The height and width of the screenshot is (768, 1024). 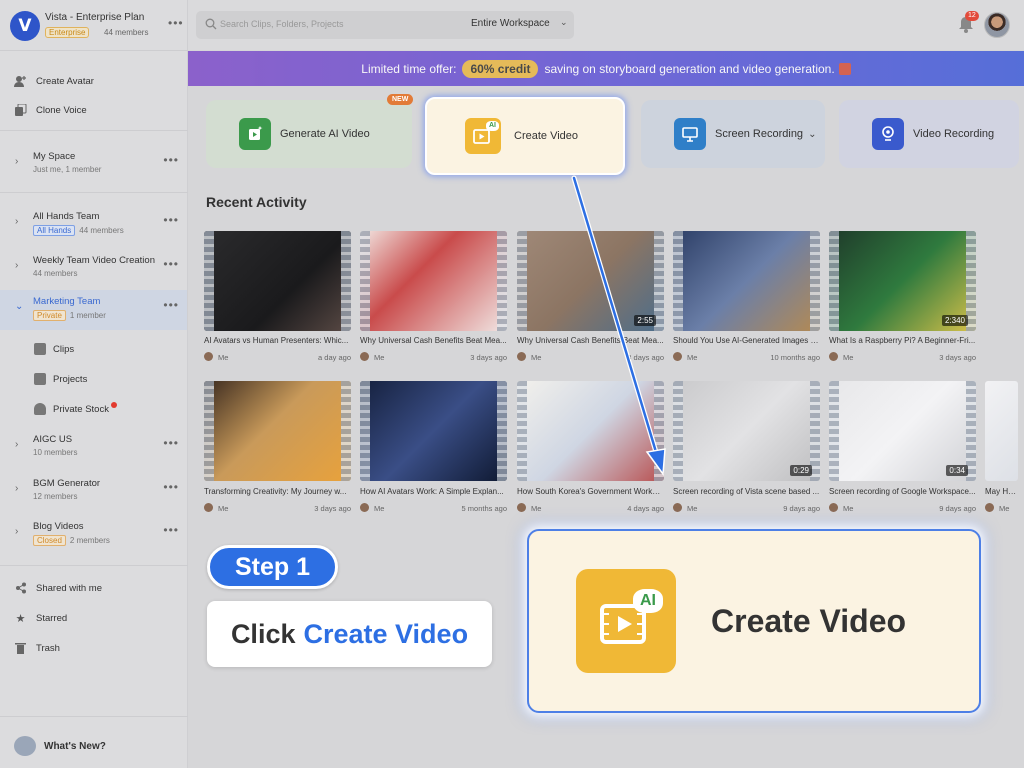 I want to click on search-icon, so click(x=211, y=24).